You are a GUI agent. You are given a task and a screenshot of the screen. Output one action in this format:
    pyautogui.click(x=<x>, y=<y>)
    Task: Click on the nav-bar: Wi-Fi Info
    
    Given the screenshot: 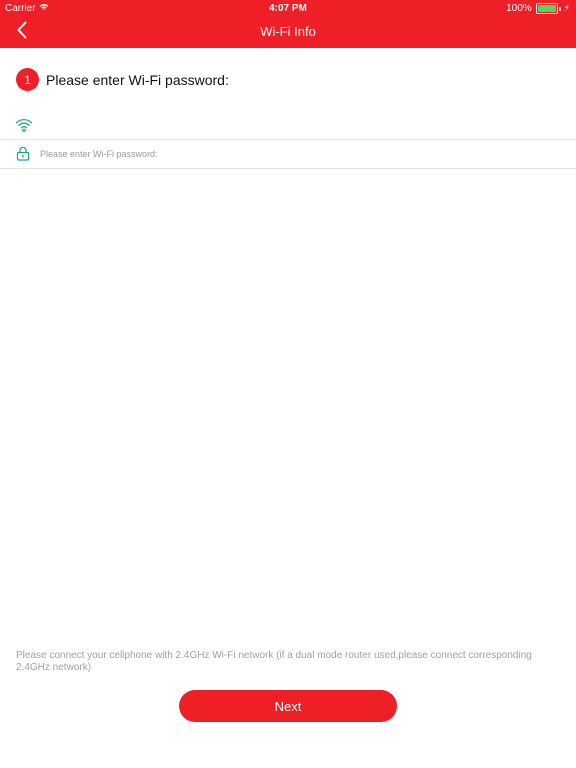 What is the action you would take?
    pyautogui.click(x=288, y=32)
    